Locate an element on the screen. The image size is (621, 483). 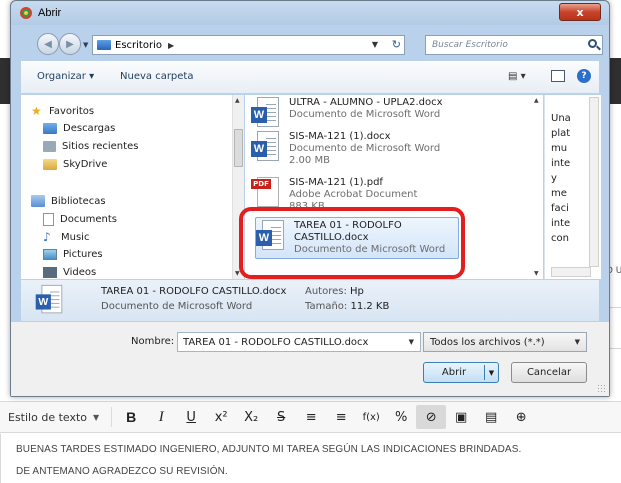
address-bar: ◀ ▶ ▼ Escritorio ▶ ▼ ↻ Buscar Escritorio is located at coordinates (310, 43).